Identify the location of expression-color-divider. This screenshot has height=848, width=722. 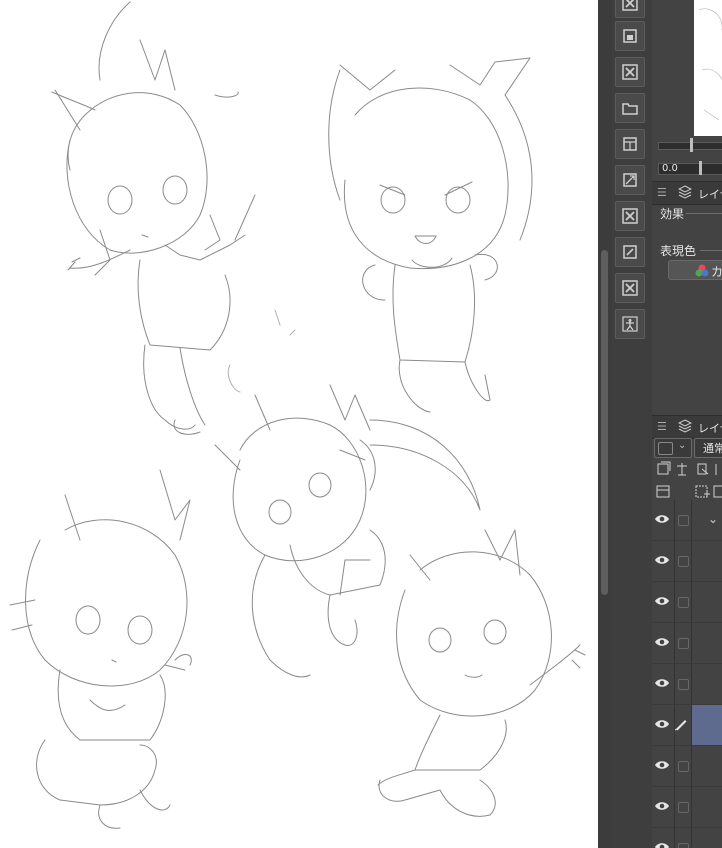
(711, 250).